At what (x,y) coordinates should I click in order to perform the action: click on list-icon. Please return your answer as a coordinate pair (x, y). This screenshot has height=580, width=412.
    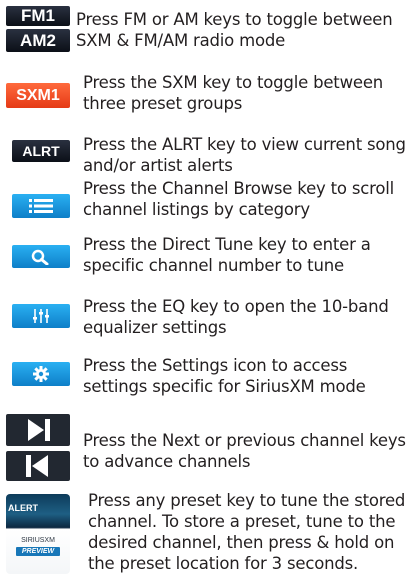
    Looking at the image, I should click on (41, 206).